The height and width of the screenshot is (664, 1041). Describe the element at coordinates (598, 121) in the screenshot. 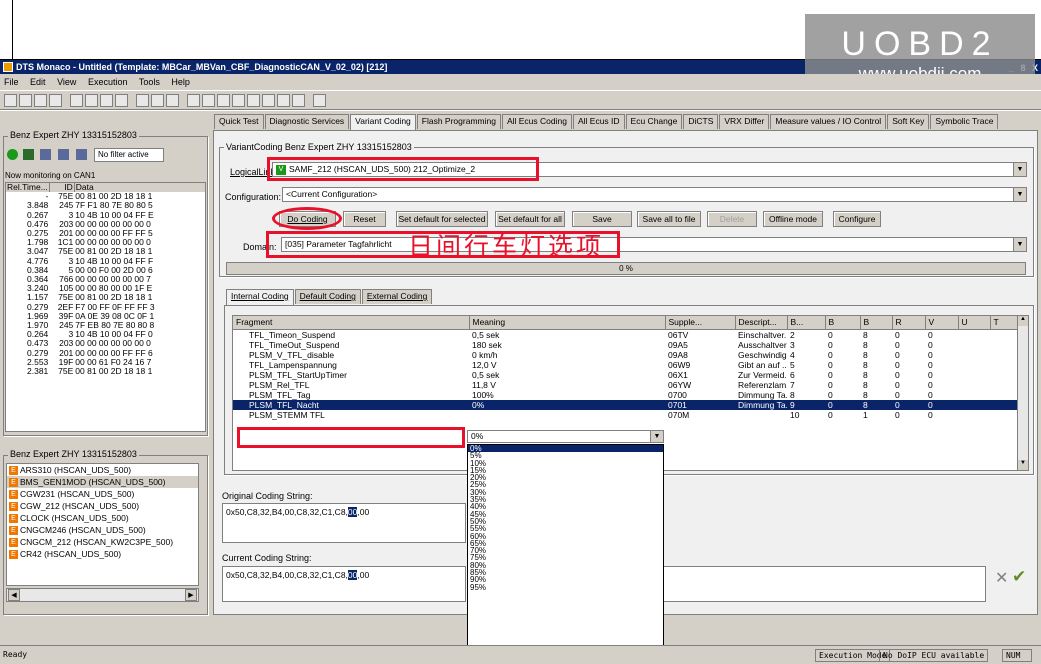

I see `tab-all-ecus-id: All Ecus ID` at that location.